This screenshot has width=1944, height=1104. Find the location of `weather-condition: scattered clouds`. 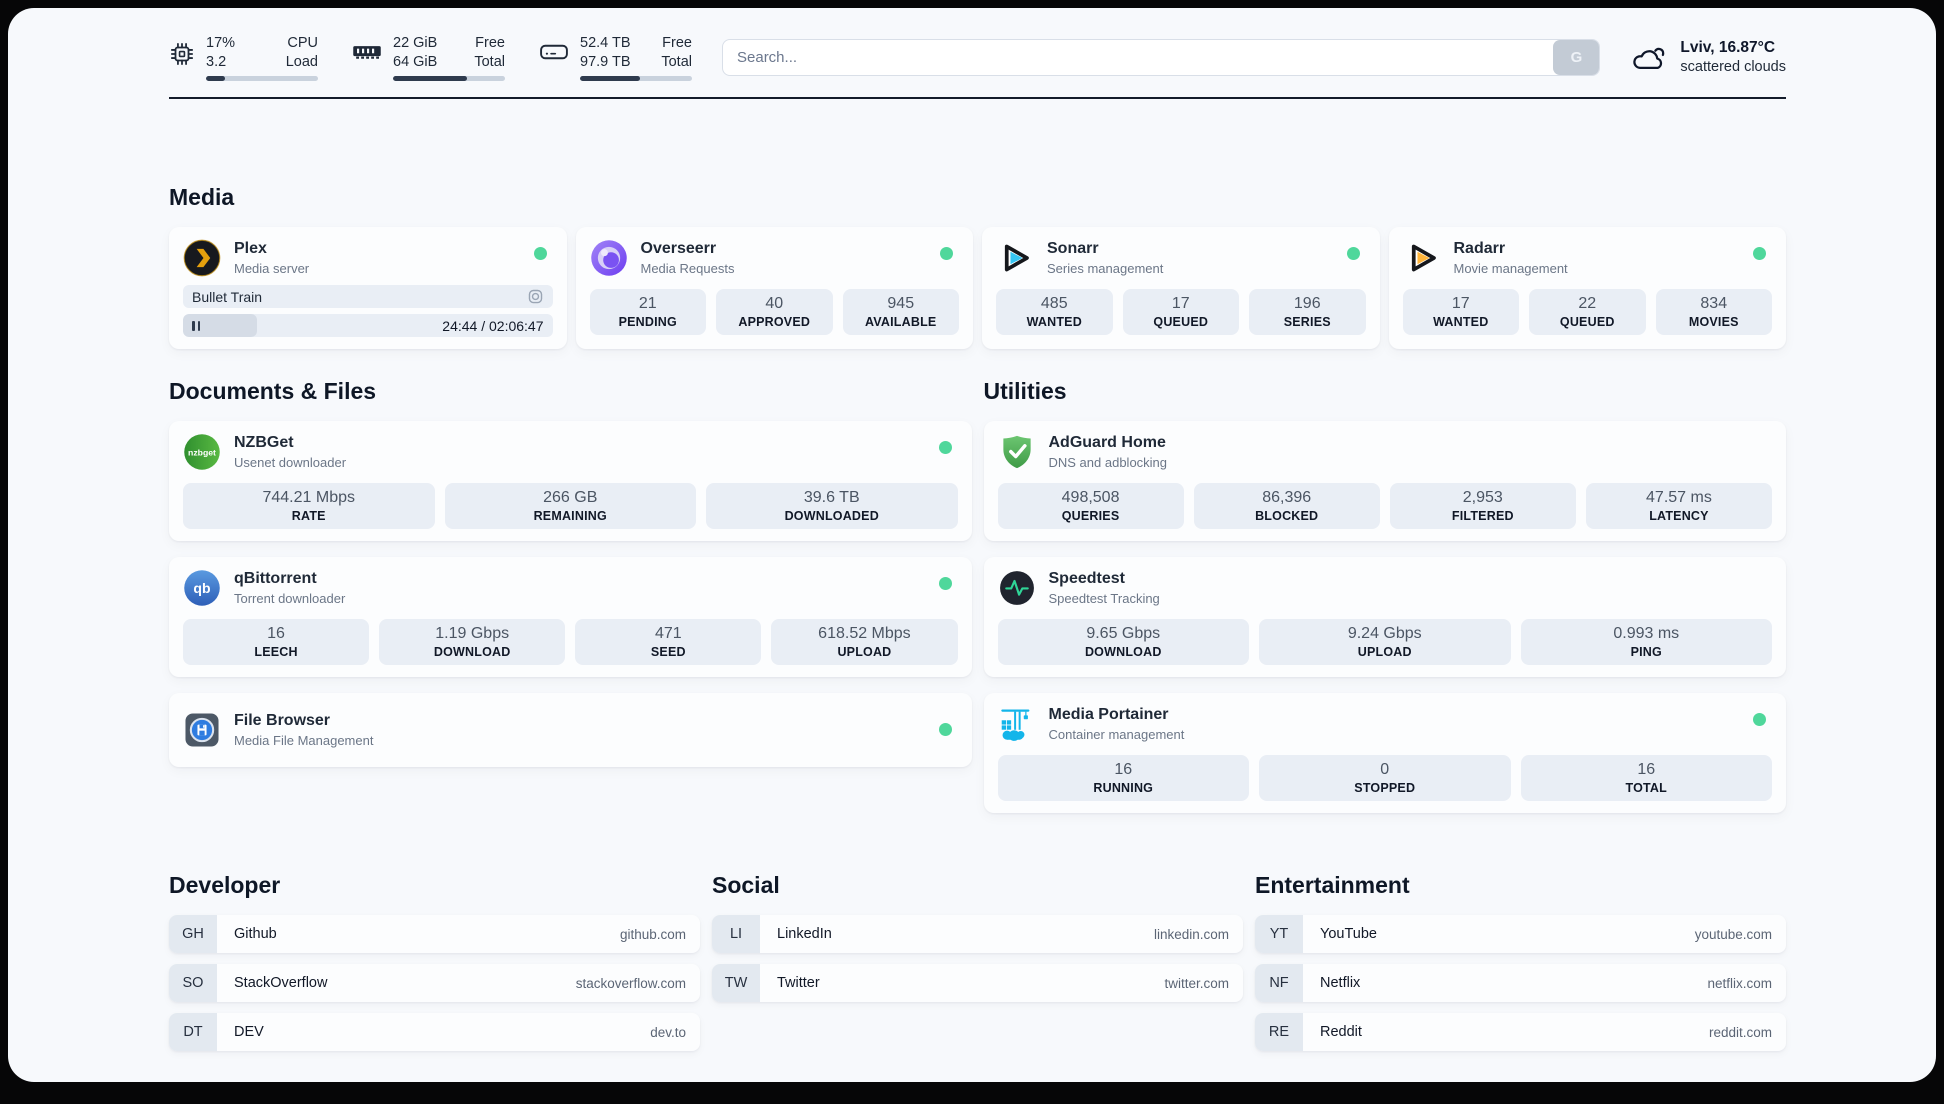

weather-condition: scattered clouds is located at coordinates (1733, 67).